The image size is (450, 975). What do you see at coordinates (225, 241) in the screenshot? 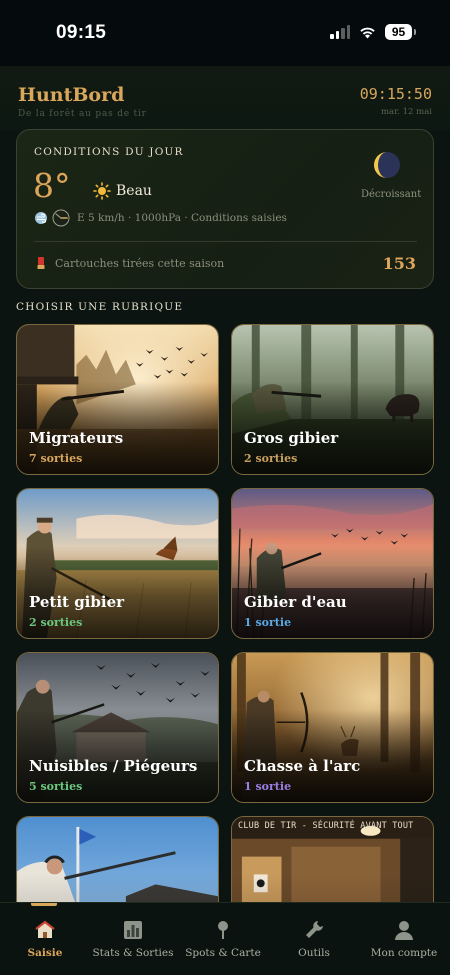
I see `divider` at bounding box center [225, 241].